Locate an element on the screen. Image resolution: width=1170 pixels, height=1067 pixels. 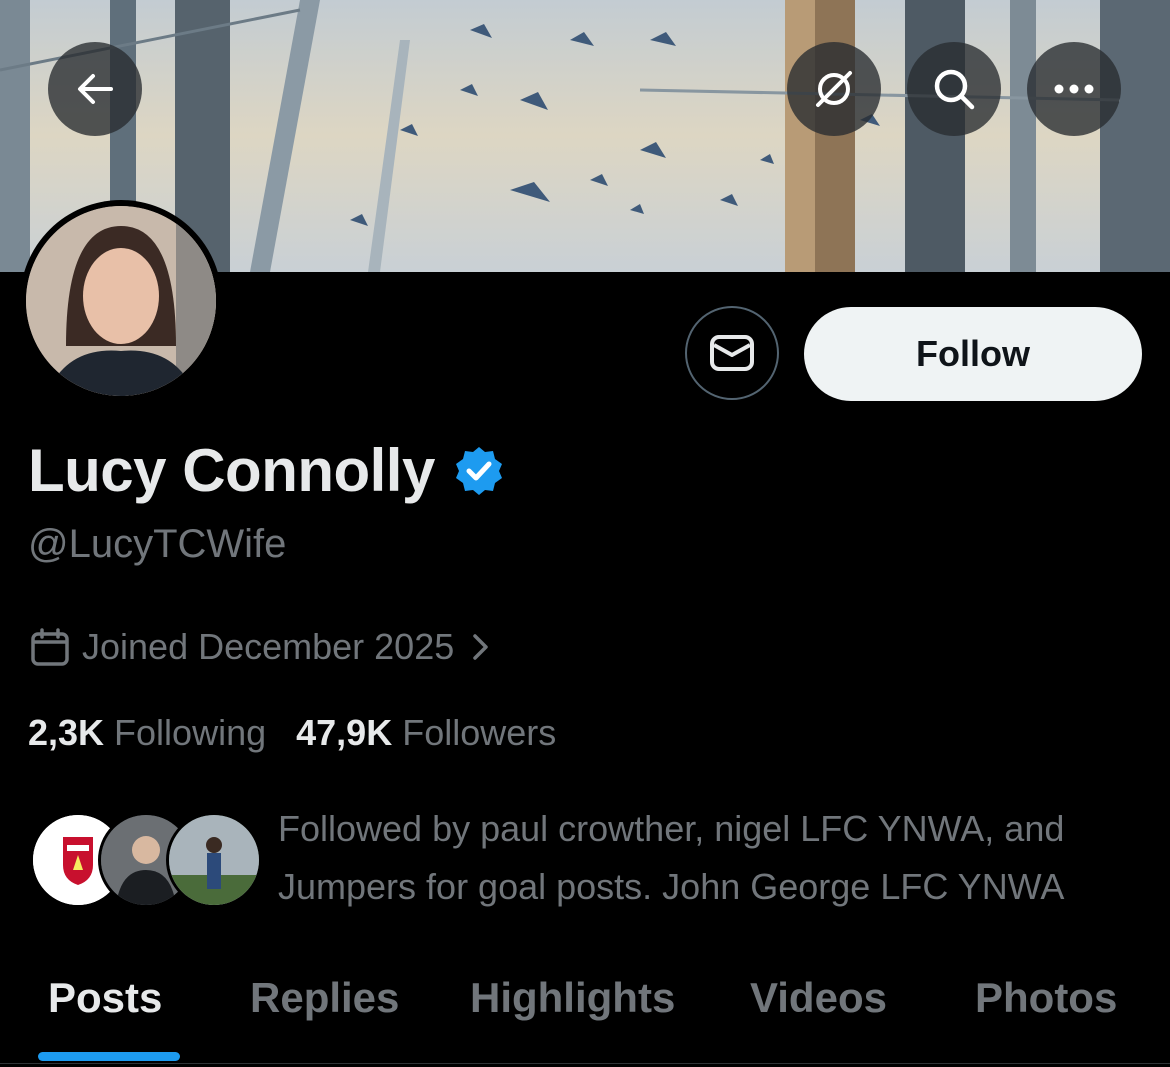
following-count: 2,3K is located at coordinates (66, 732).